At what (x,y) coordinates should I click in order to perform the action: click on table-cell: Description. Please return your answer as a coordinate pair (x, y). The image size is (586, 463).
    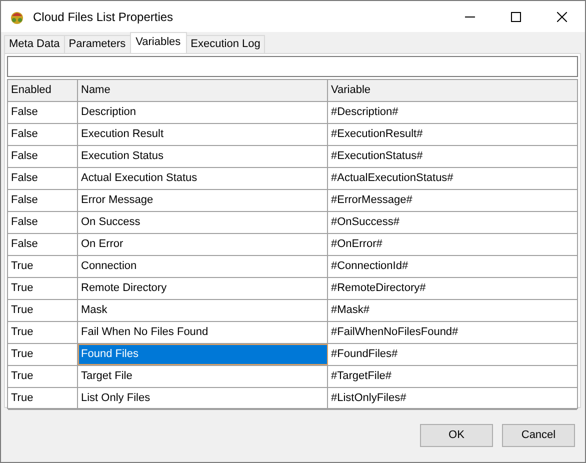
    Looking at the image, I should click on (203, 112).